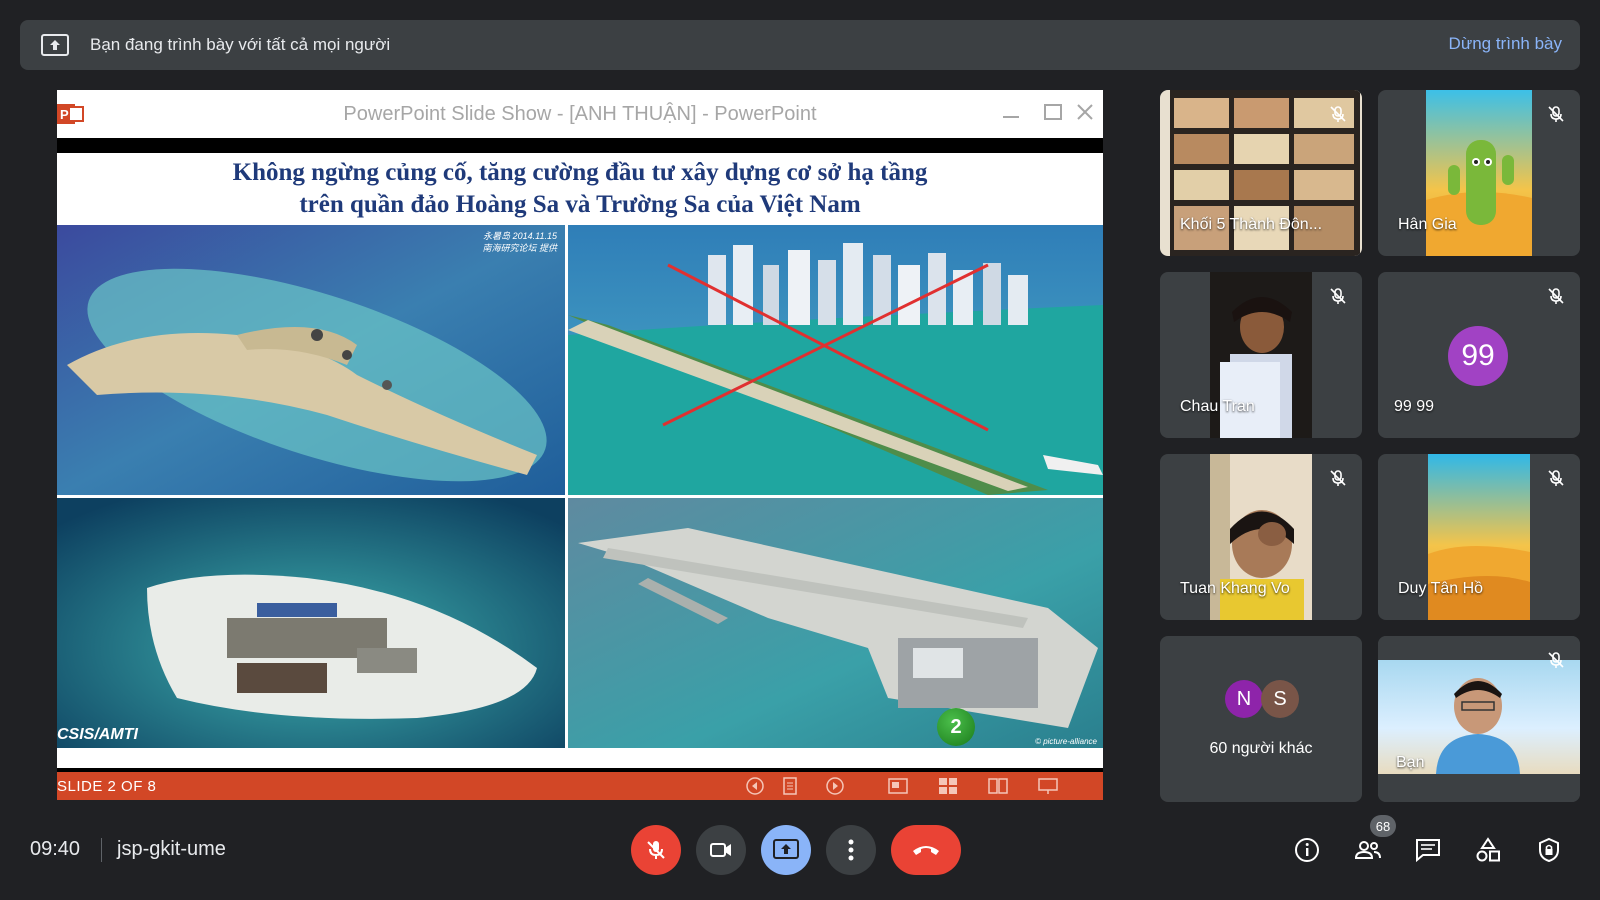 The width and height of the screenshot is (1600, 900). I want to click on meeting-clock: 09:40, so click(55, 849).